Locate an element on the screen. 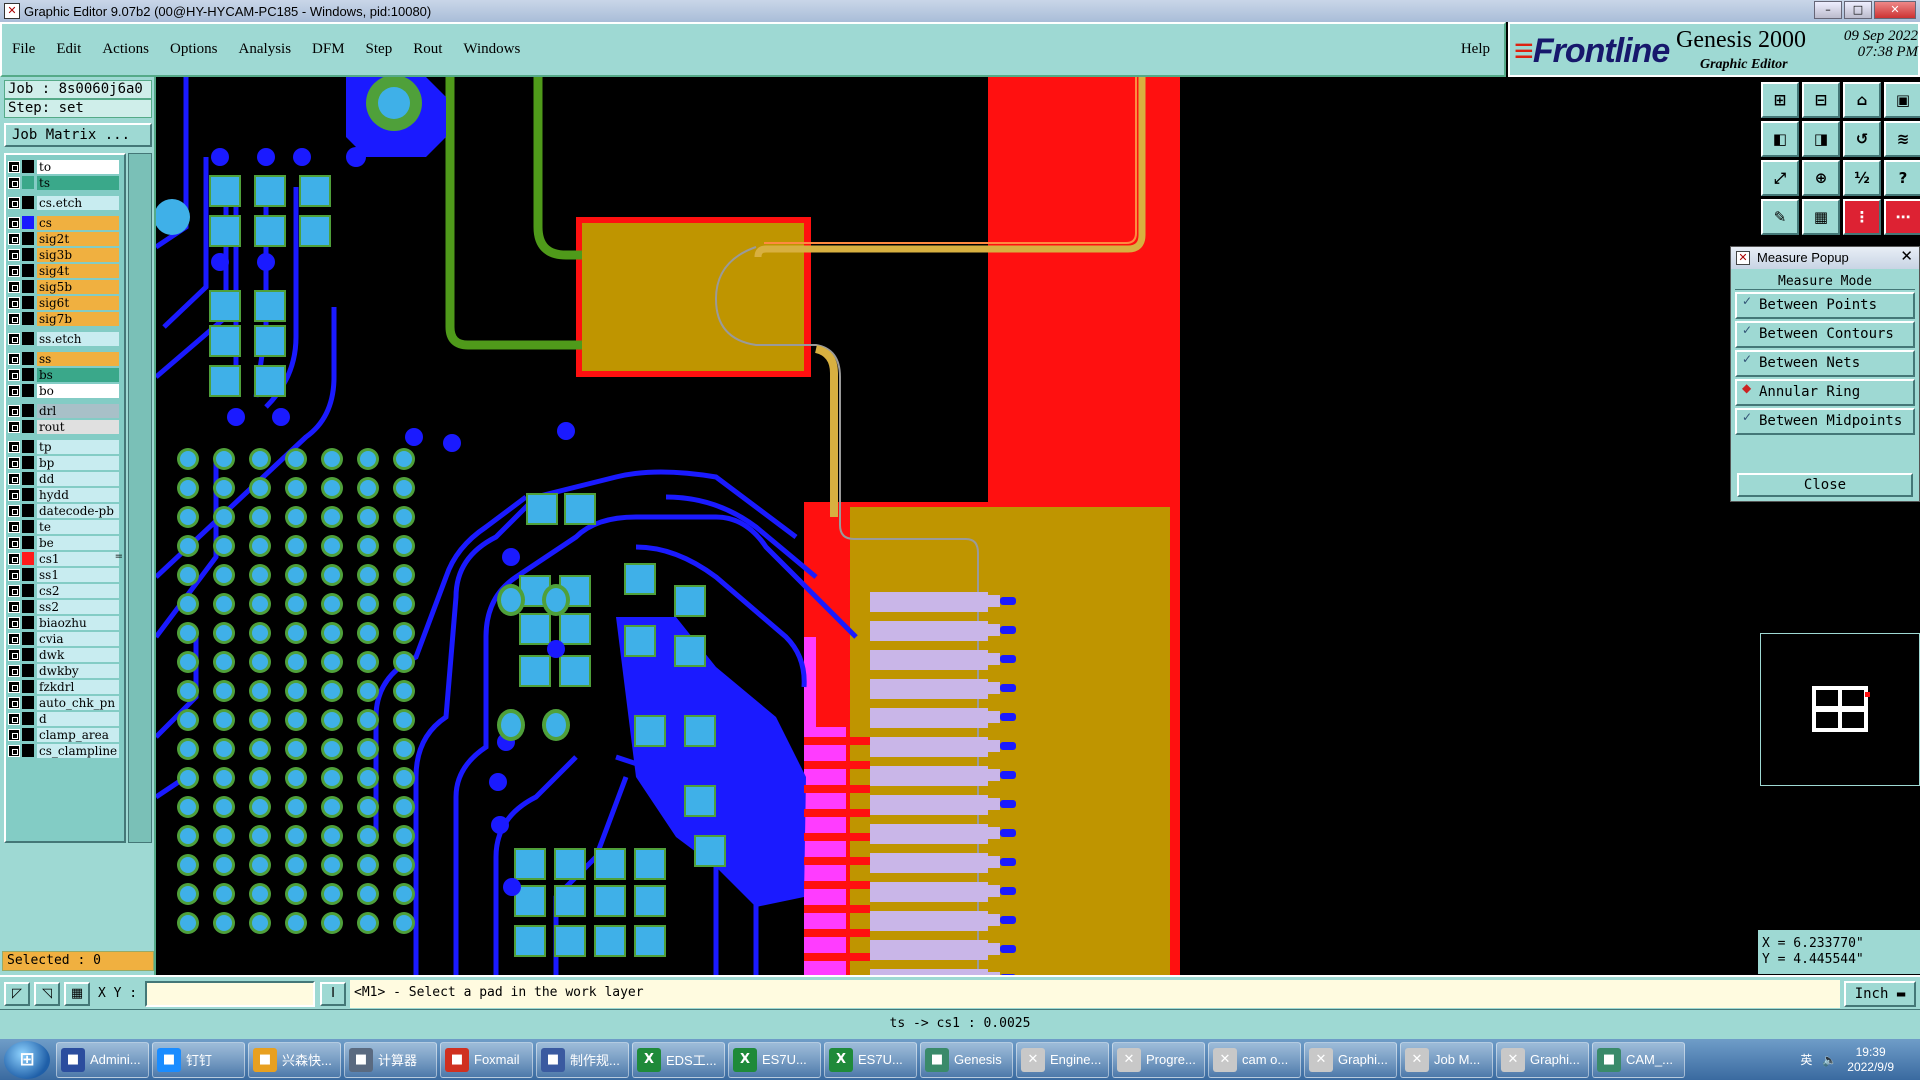 The image size is (1920, 1080). layer-row-cvia: cvia is located at coordinates (63, 638).